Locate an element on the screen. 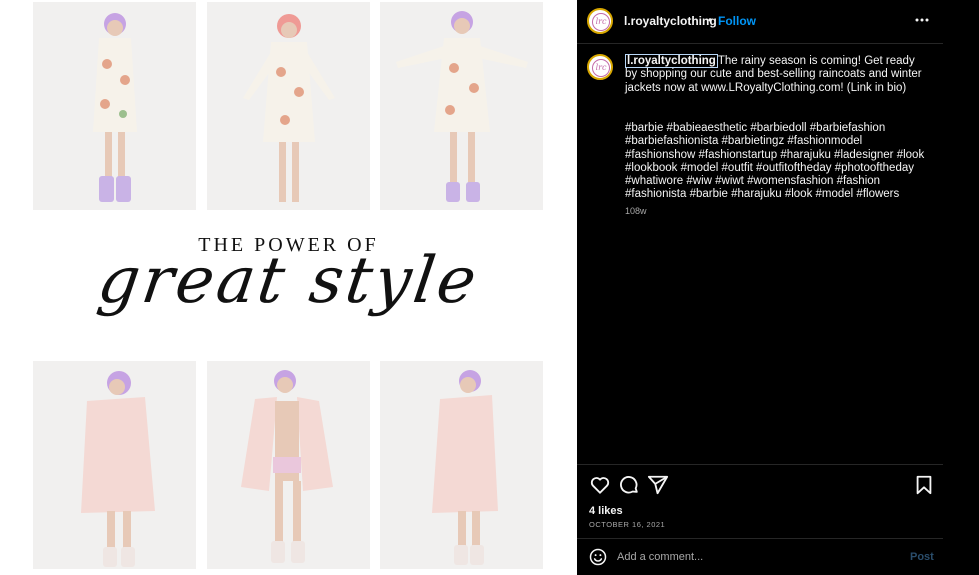 The width and height of the screenshot is (979, 575). comment-input is located at coordinates (737, 557).